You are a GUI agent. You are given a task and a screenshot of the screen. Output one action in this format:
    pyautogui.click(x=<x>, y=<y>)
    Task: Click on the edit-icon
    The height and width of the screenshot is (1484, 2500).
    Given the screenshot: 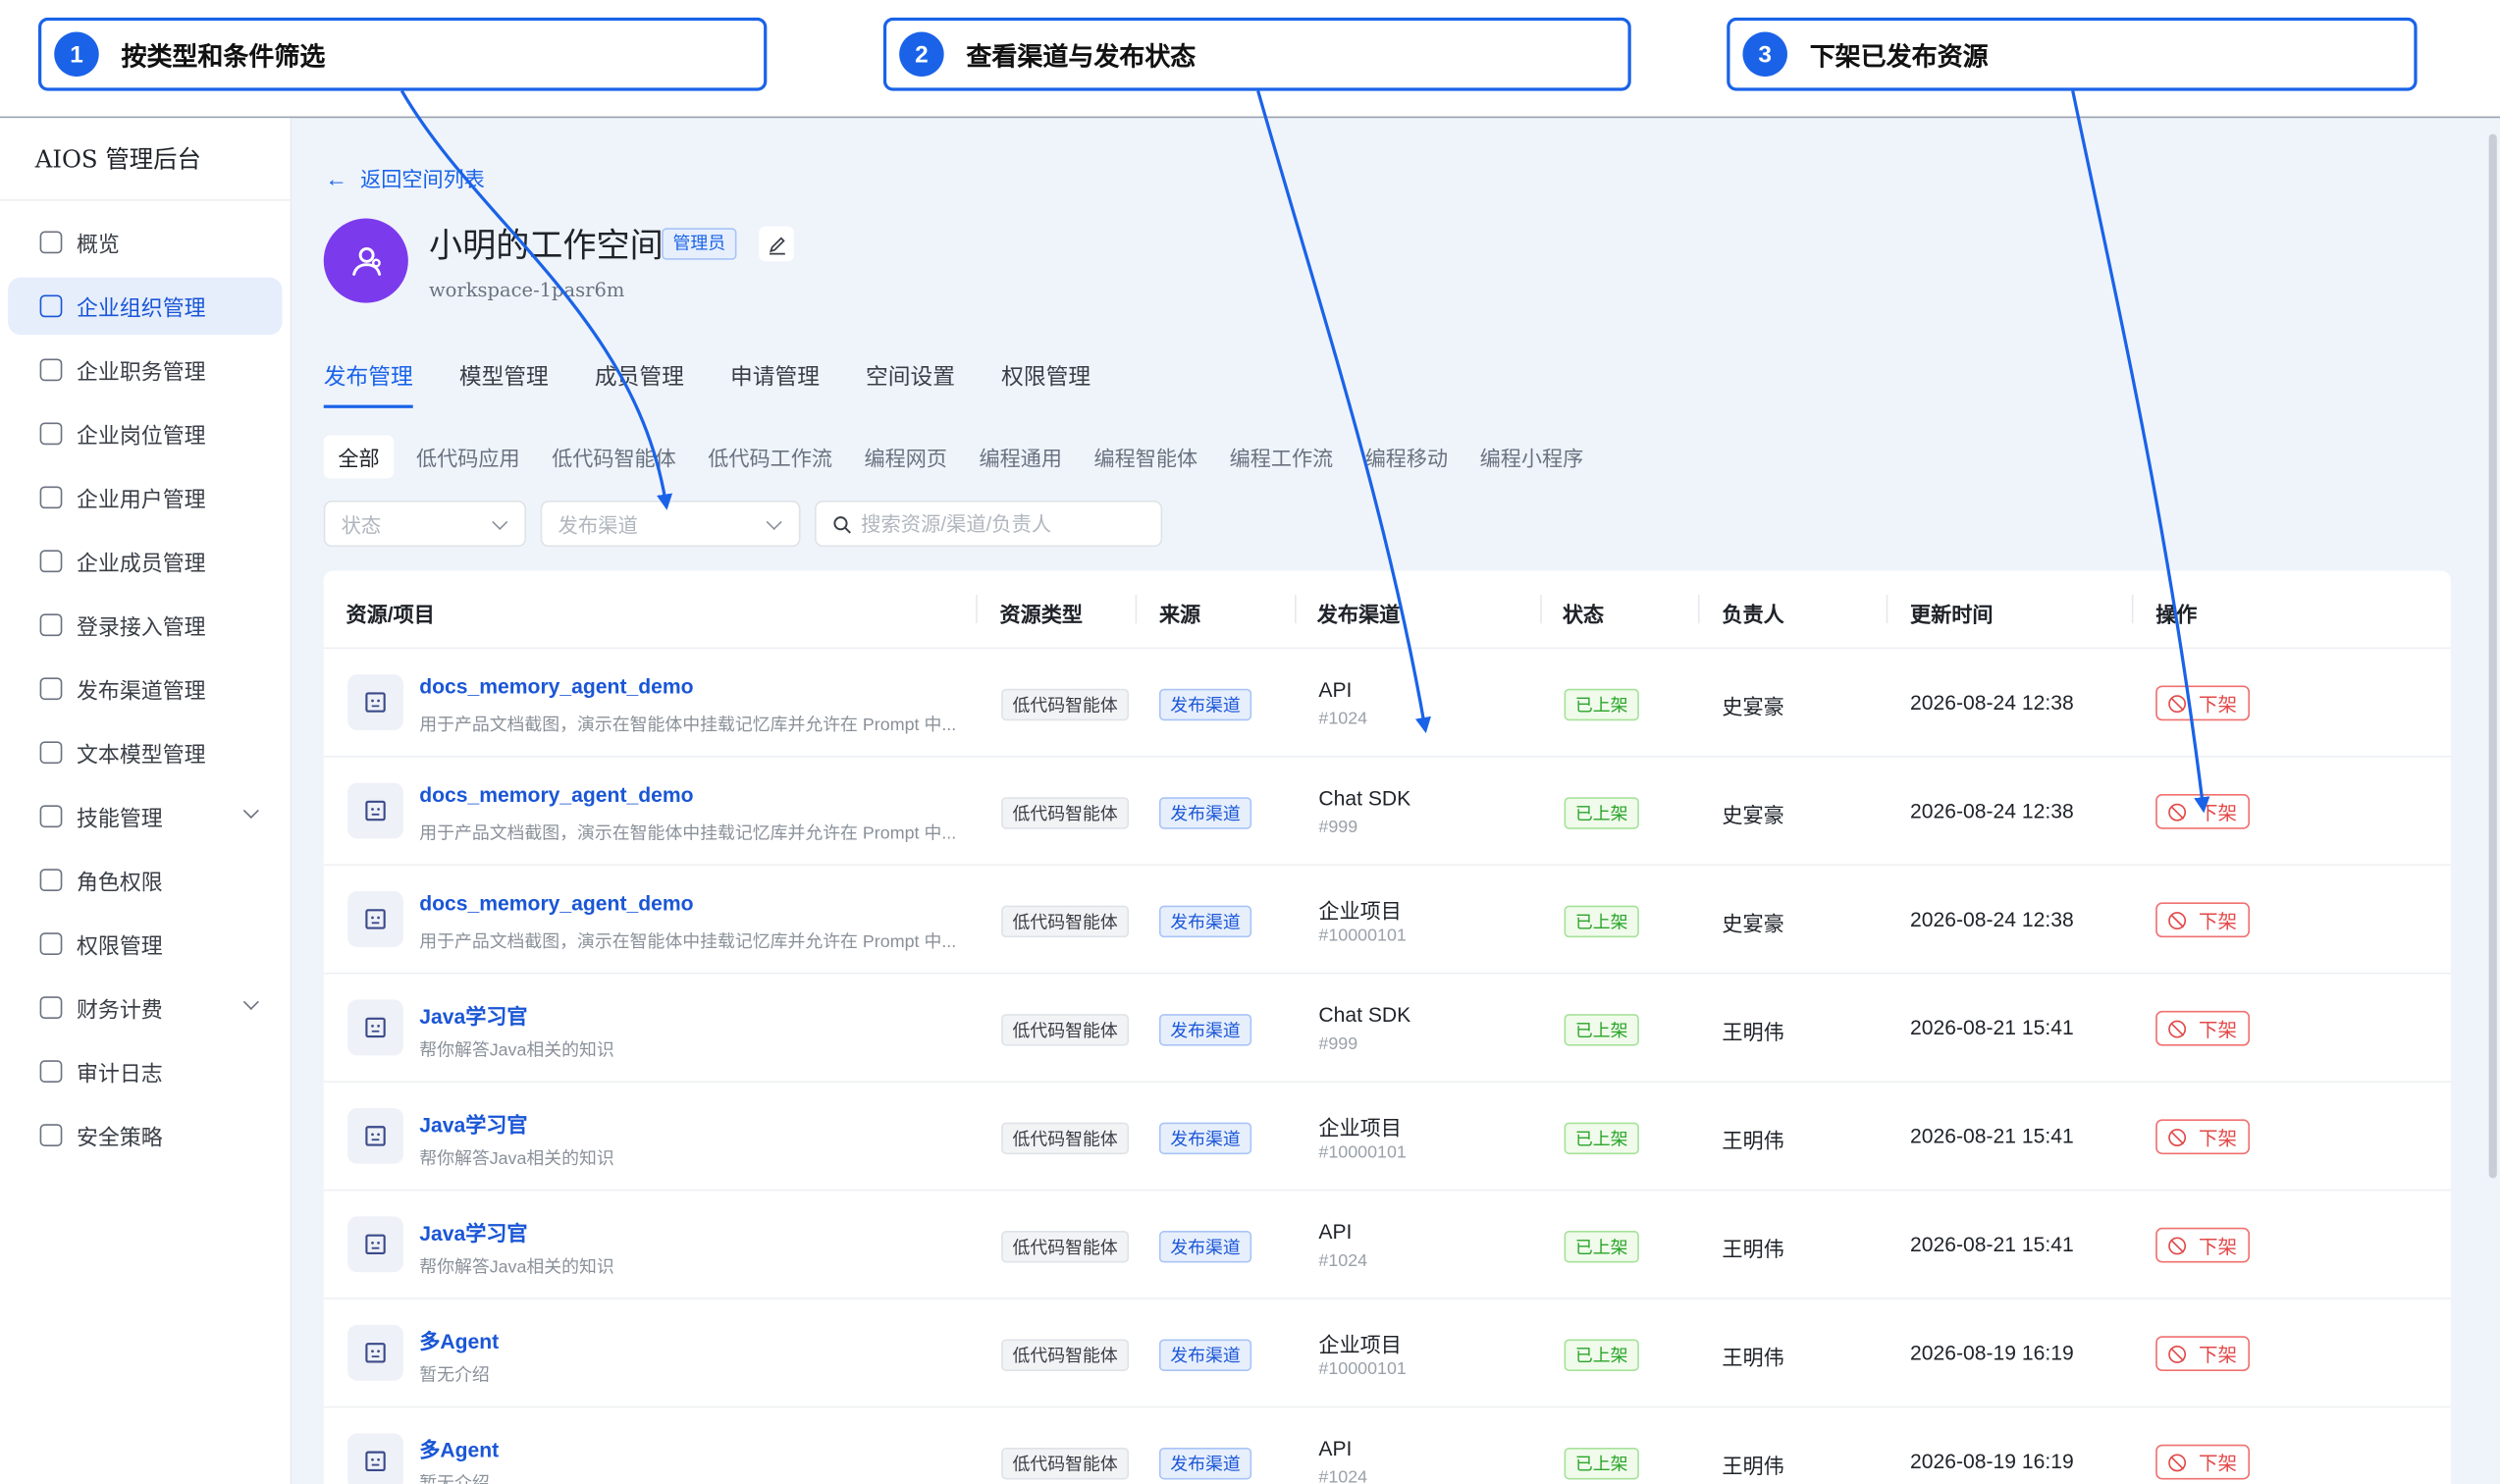 What is the action you would take?
    pyautogui.click(x=777, y=245)
    